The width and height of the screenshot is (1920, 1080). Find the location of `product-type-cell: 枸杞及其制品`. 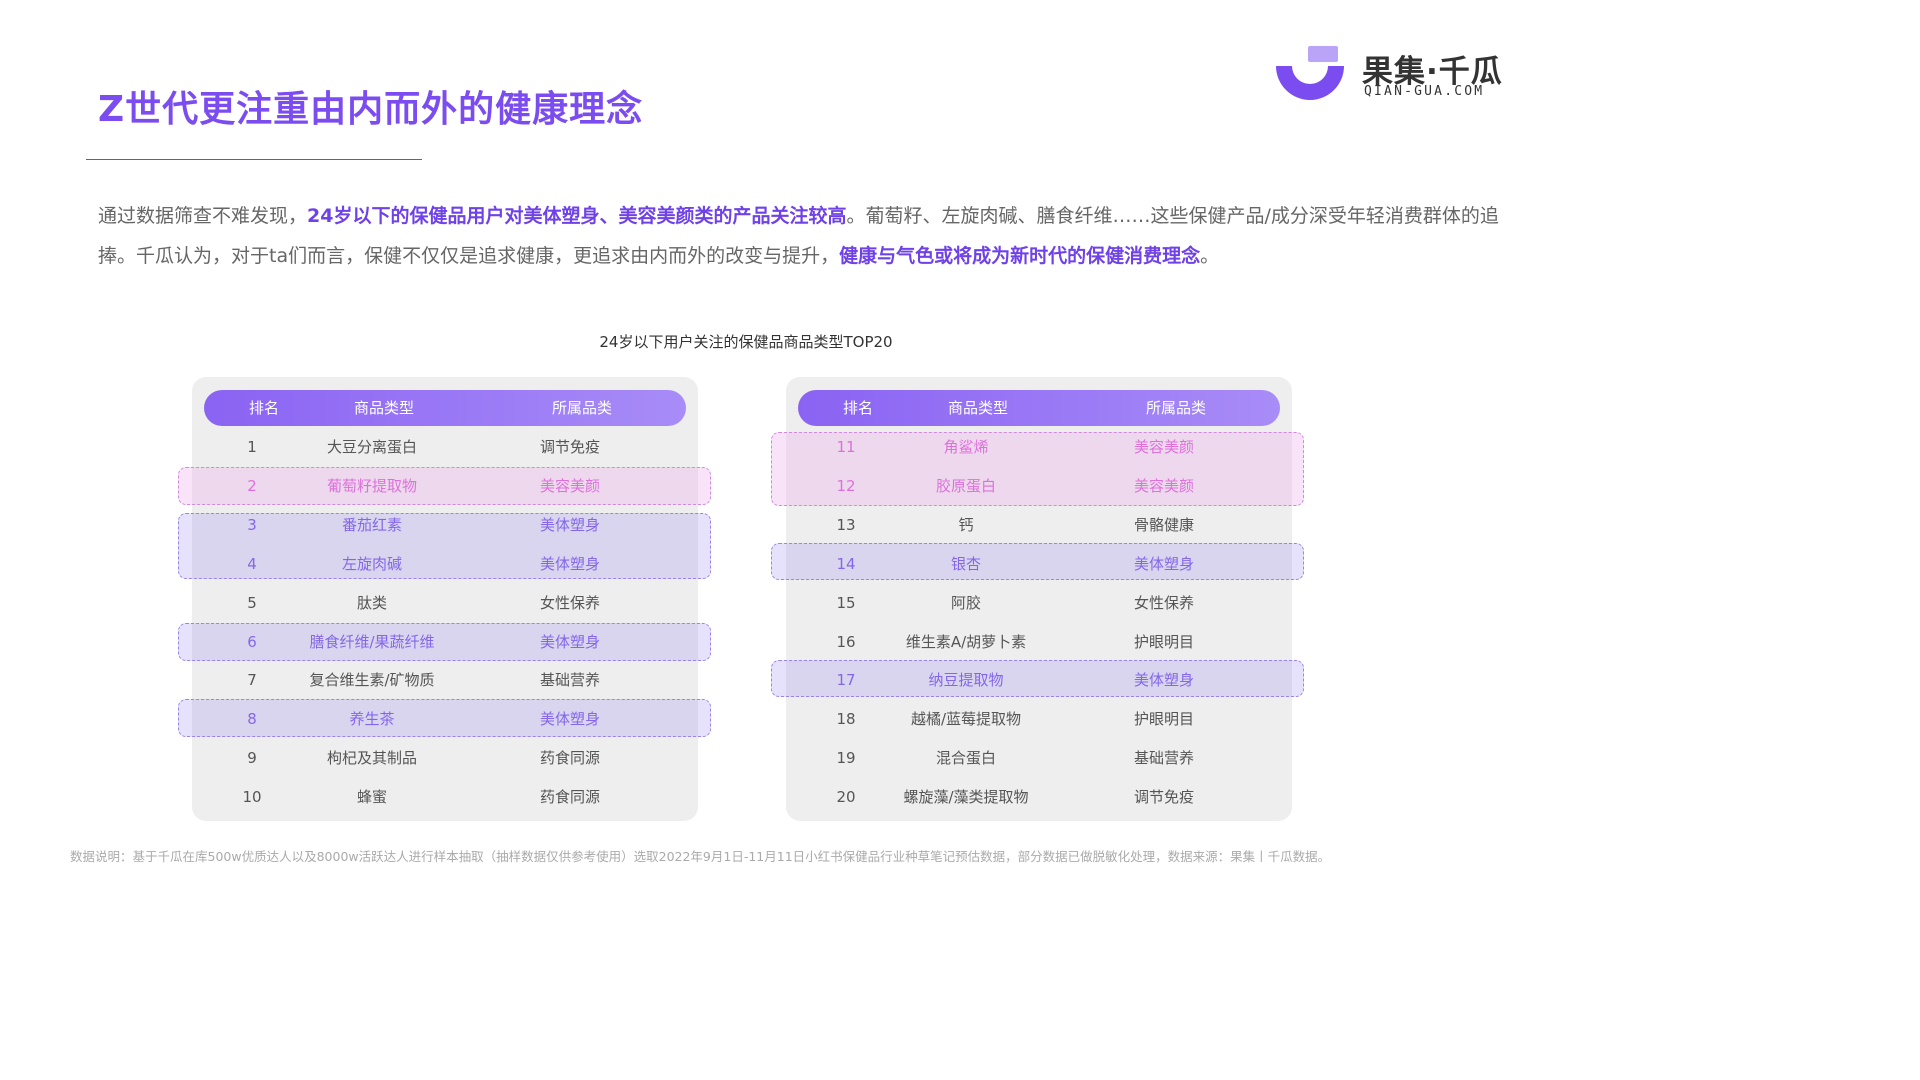

product-type-cell: 枸杞及其制品 is located at coordinates (371, 758).